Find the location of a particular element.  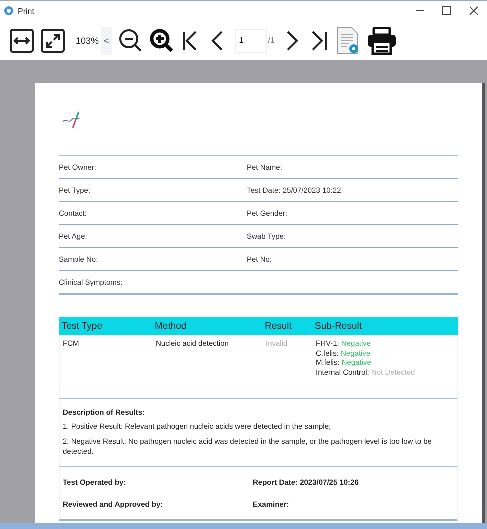

page-setup-icon is located at coordinates (348, 40).